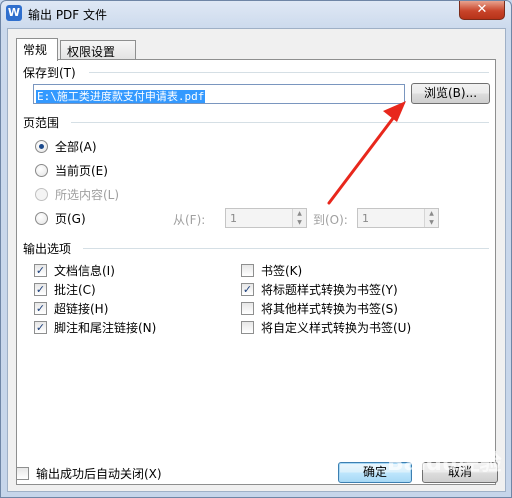  Describe the element at coordinates (121, 96) in the screenshot. I see `path-text: E:\施工类进度款支付申请表.pdf` at that location.